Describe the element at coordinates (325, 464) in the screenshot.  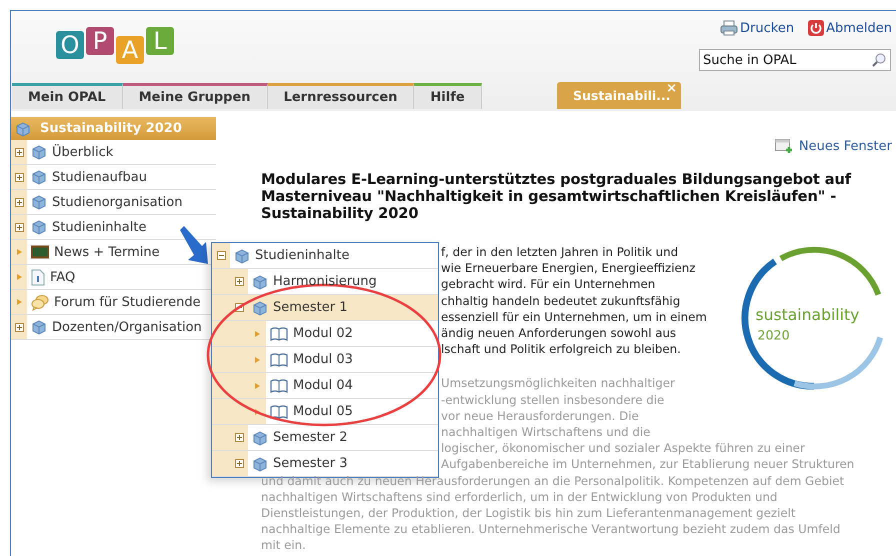
I see `tree-item: Semester 3` at that location.